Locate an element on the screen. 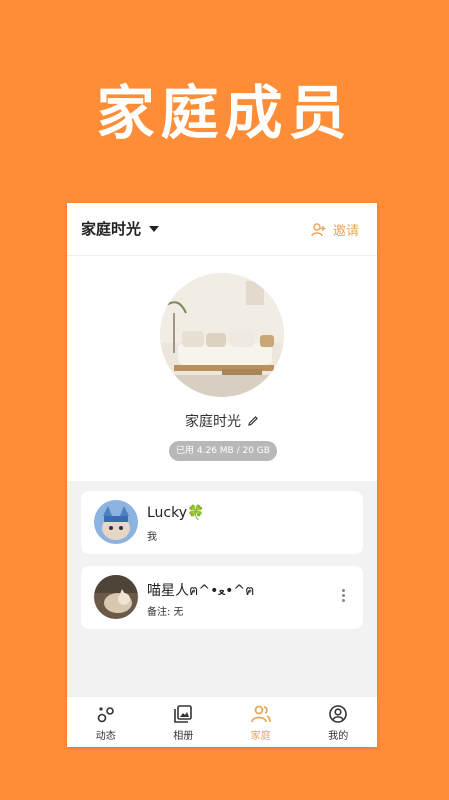 This screenshot has width=449, height=800. tab-me: 我的 is located at coordinates (339, 722).